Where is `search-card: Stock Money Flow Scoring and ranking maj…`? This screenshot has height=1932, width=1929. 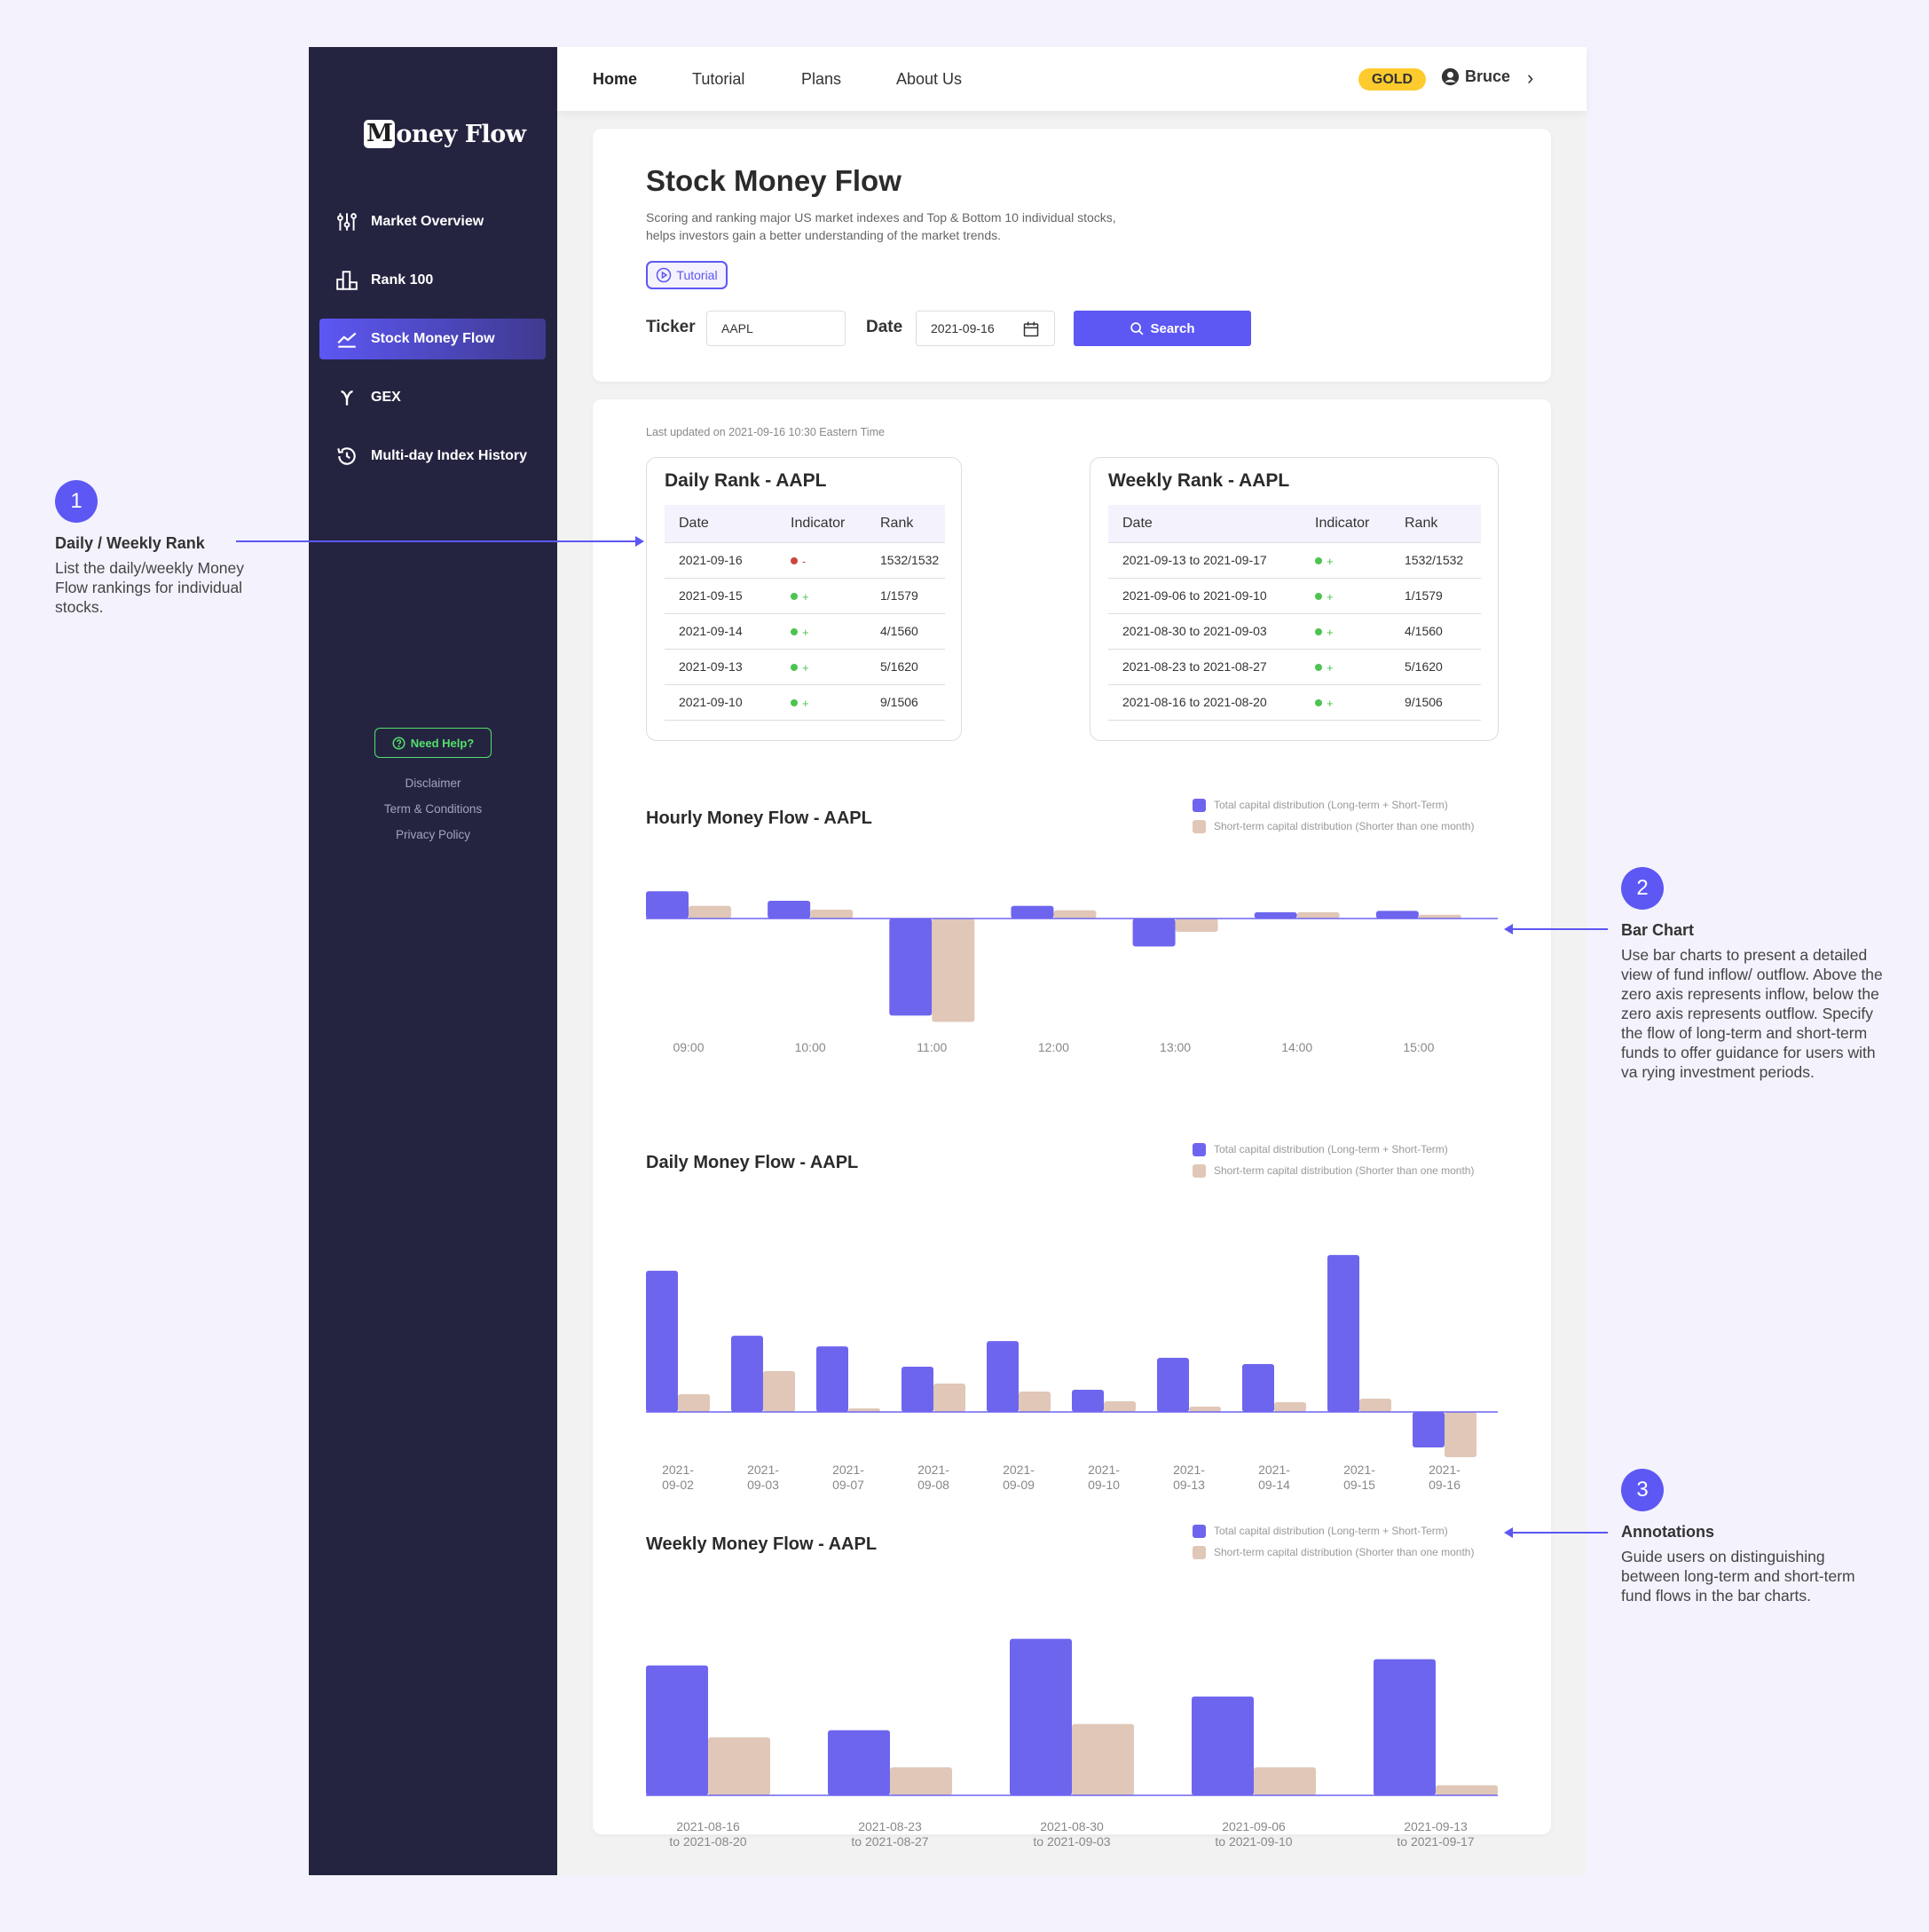 search-card: Stock Money Flow Scoring and ranking maj… is located at coordinates (1072, 255).